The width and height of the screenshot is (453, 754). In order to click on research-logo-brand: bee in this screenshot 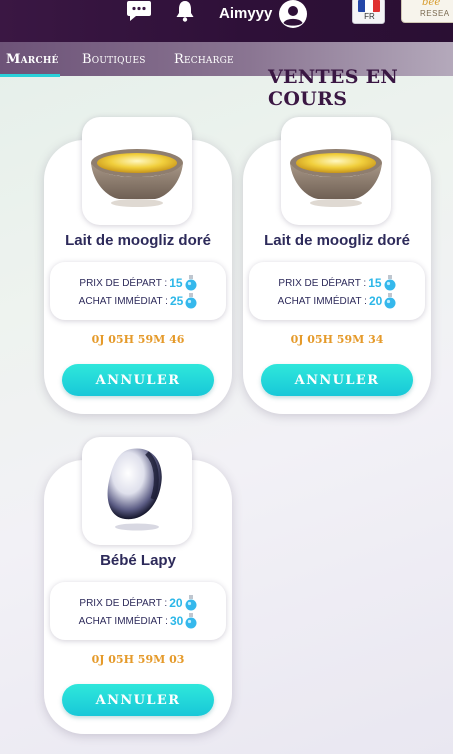, I will do `click(431, 4)`.